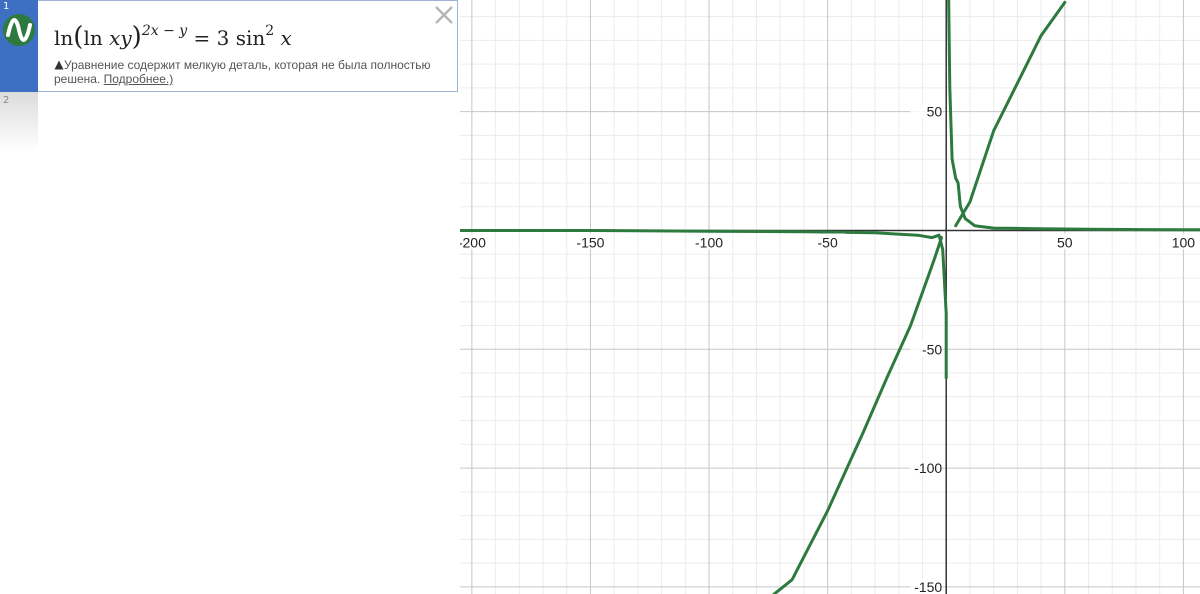  I want to click on variable-xy: xy, so click(120, 38).